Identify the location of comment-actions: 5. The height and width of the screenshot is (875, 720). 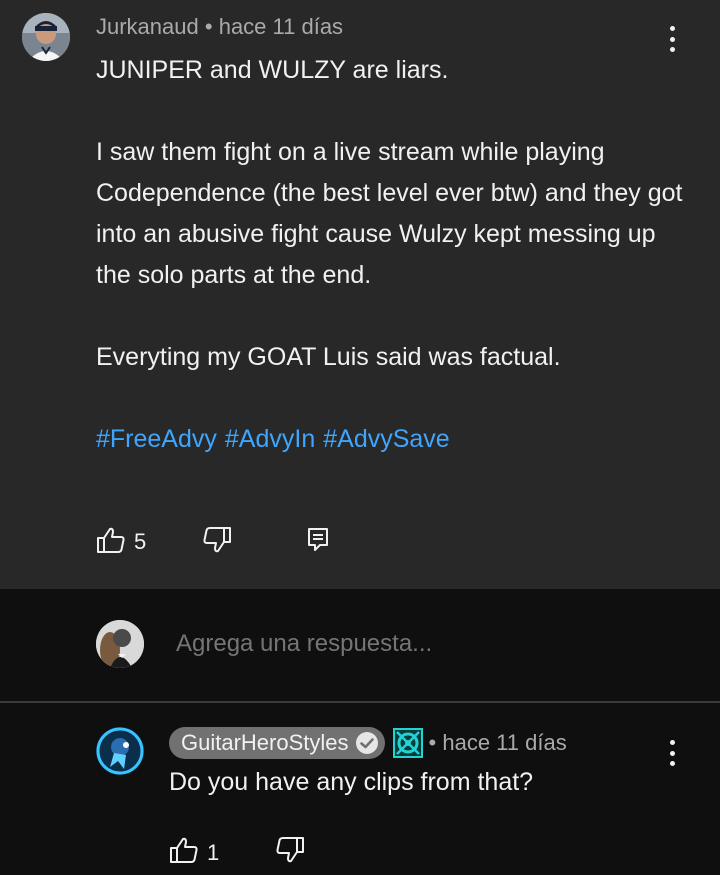
(213, 542).